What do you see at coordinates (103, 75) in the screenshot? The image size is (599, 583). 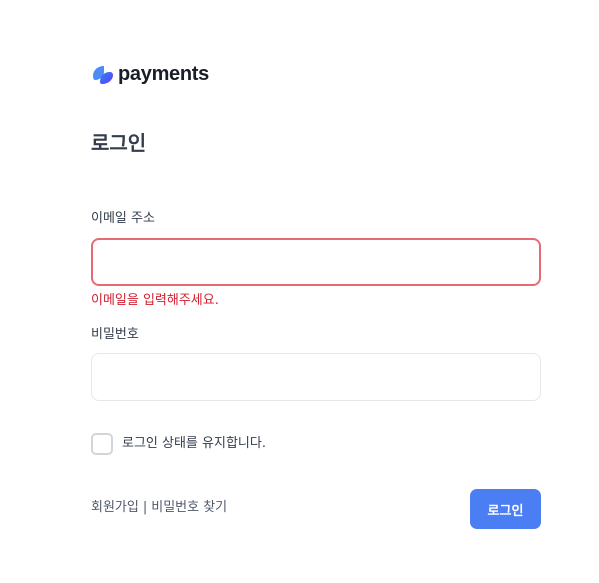 I see `payments-logo-icon` at bounding box center [103, 75].